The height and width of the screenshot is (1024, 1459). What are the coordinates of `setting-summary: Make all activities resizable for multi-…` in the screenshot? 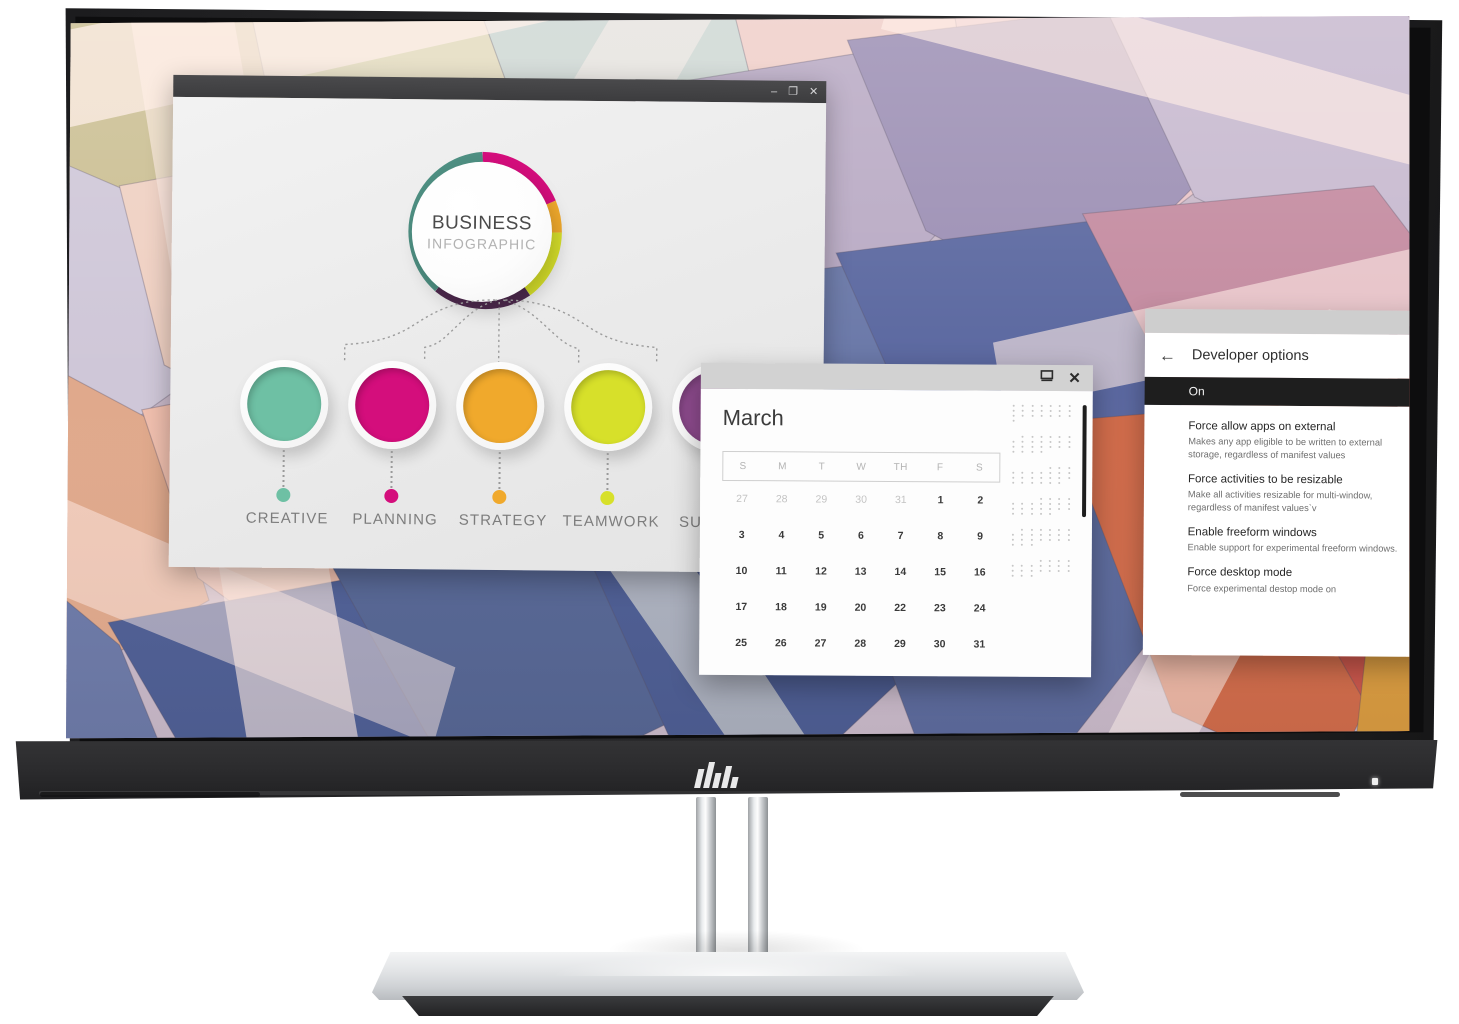 It's located at (1280, 501).